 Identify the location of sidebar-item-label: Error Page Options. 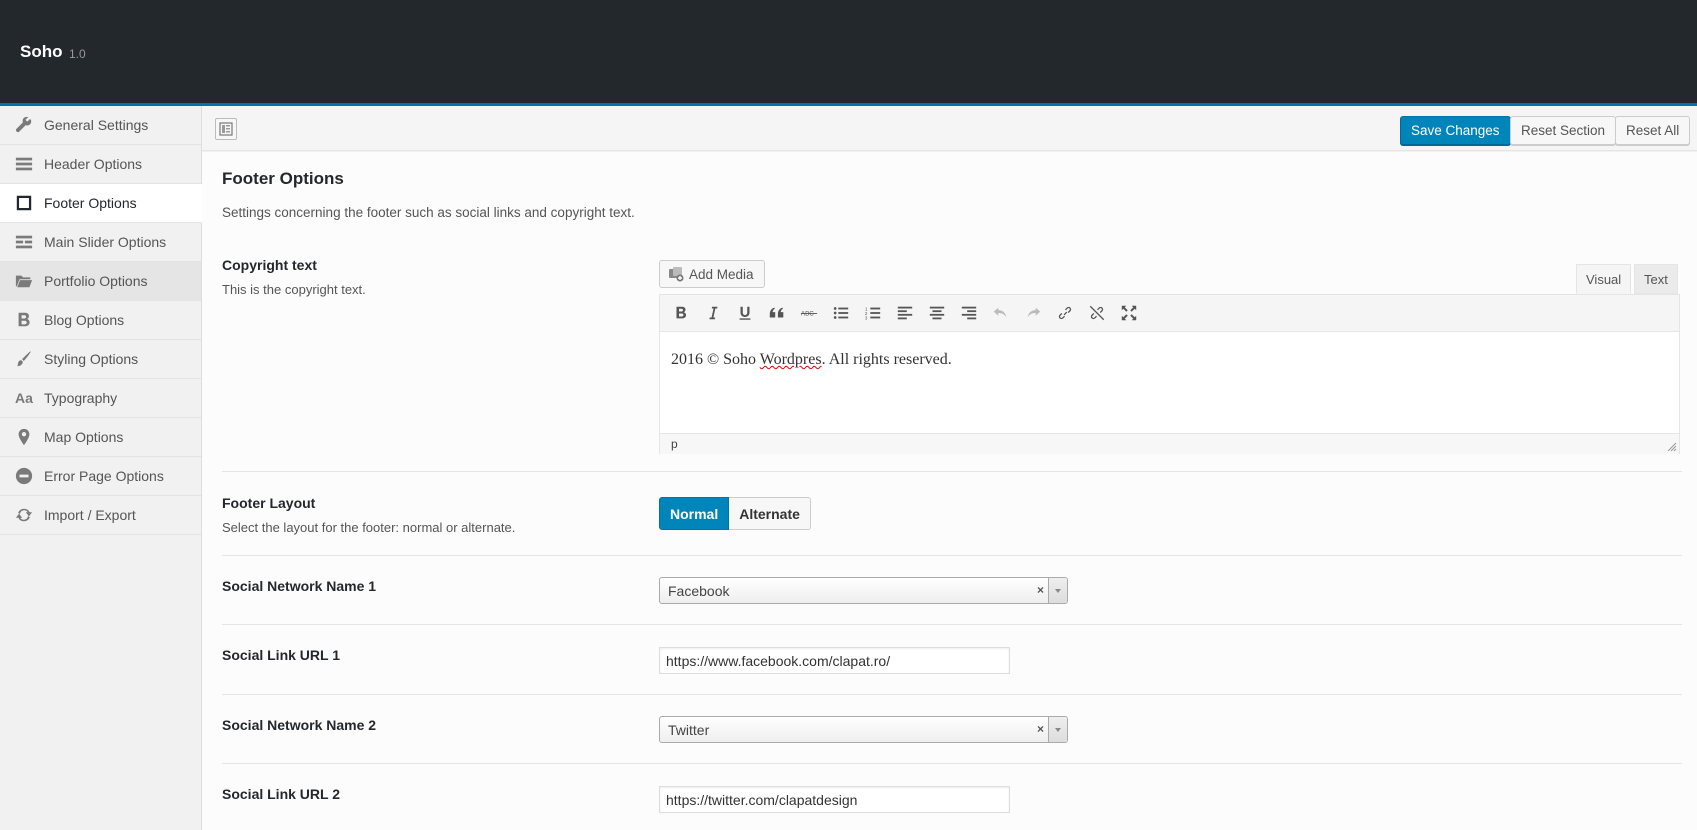
(104, 476).